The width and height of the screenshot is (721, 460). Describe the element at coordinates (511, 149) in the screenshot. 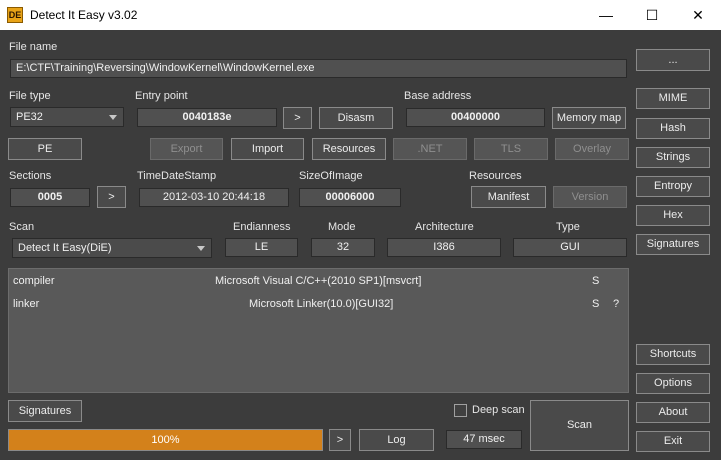

I see `tls-button: TLS` at that location.